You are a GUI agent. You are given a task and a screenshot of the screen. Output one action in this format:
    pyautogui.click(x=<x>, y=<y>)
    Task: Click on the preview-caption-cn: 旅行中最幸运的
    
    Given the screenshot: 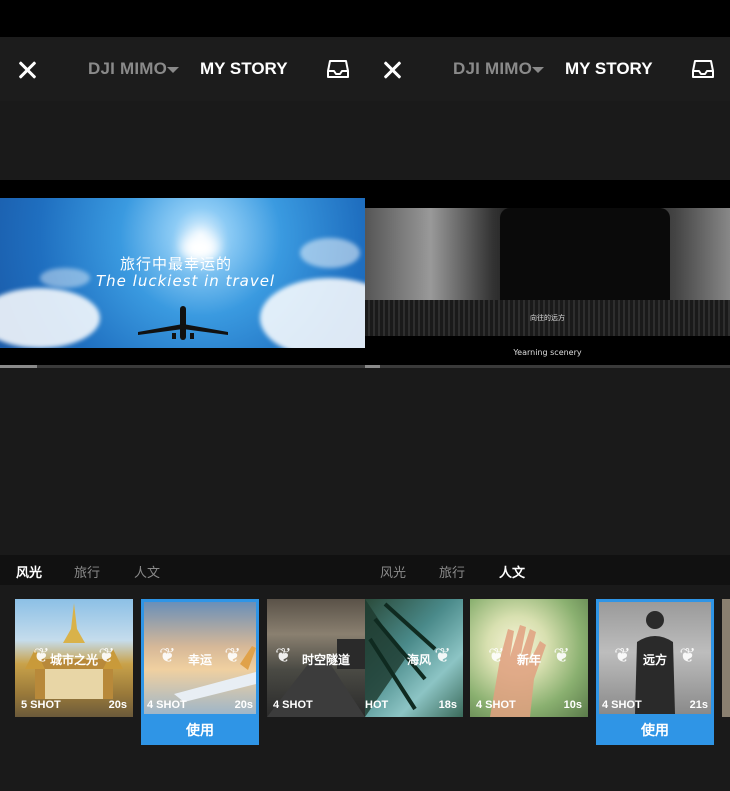 What is the action you would take?
    pyautogui.click(x=176, y=264)
    